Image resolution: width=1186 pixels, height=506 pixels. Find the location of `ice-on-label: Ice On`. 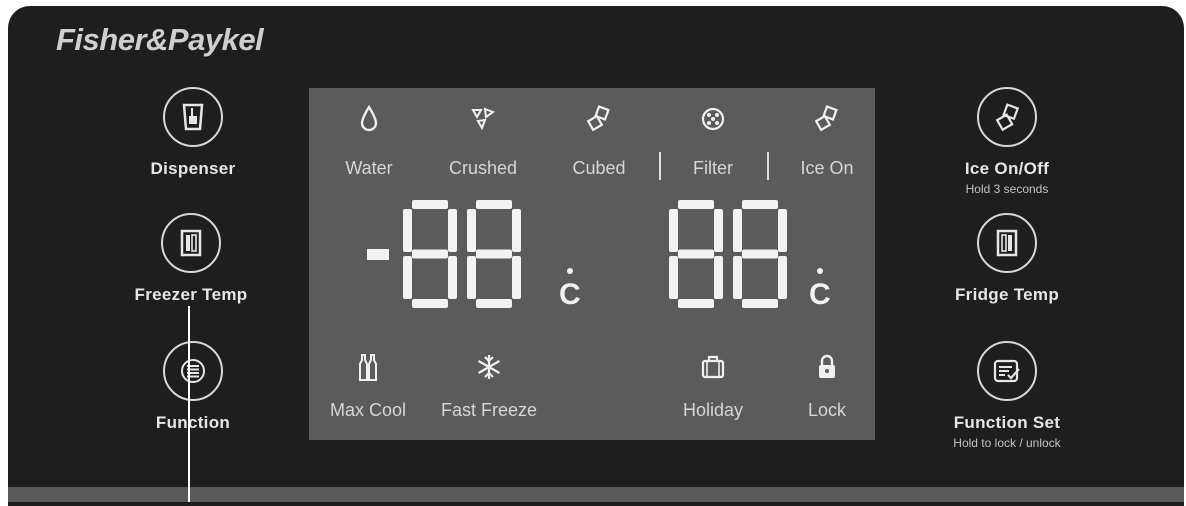

ice-on-label: Ice On is located at coordinates (827, 168).